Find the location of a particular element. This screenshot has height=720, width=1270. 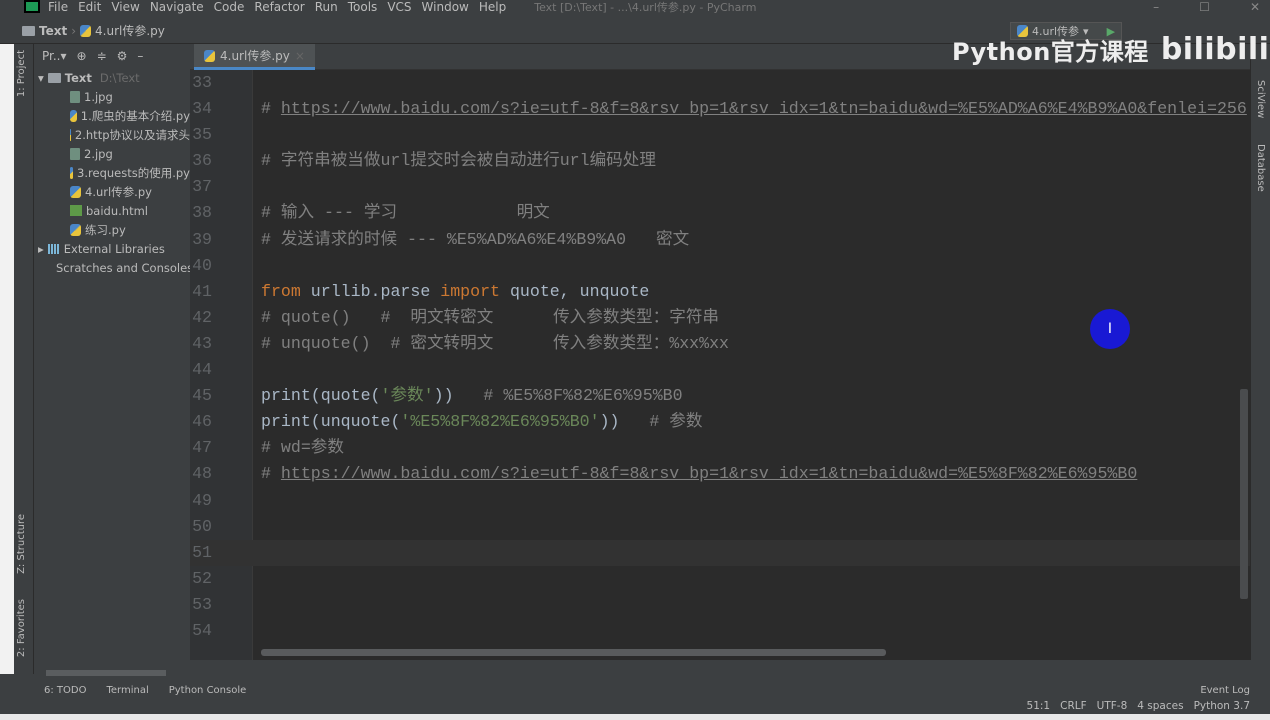

menu-navigate: Navigate is located at coordinates (177, 7).